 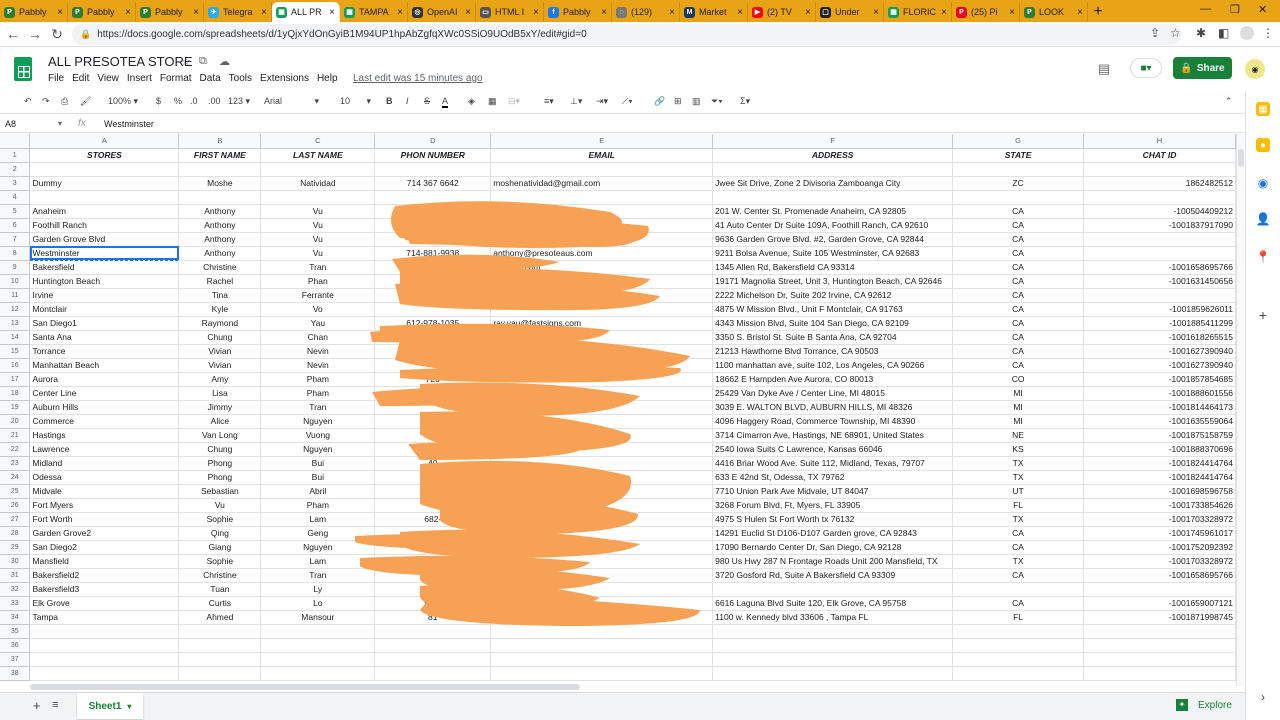 What do you see at coordinates (318, 477) in the screenshot?
I see `cell: Bui` at bounding box center [318, 477].